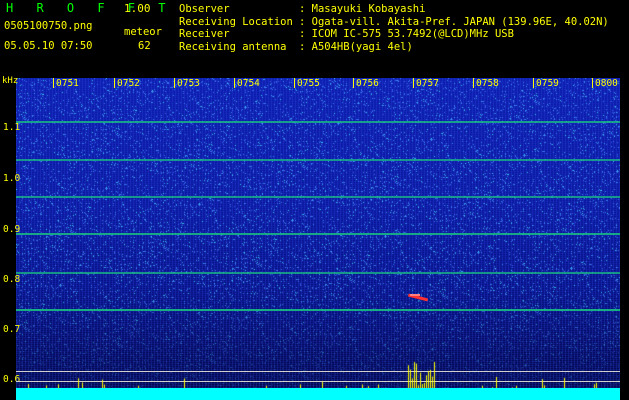 The width and height of the screenshot is (629, 400). What do you see at coordinates (12, 178) in the screenshot?
I see `y-tick-label: 1.0` at bounding box center [12, 178].